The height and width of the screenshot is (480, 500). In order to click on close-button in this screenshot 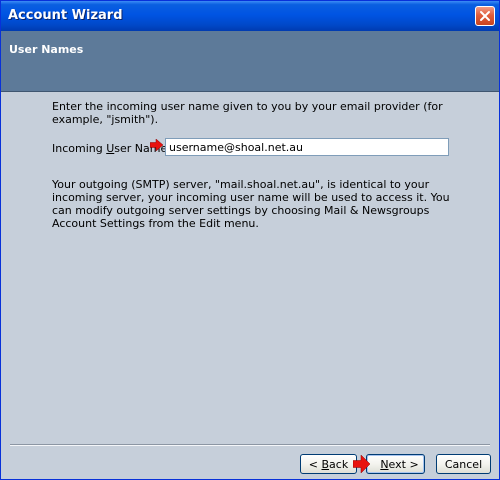, I will do `click(485, 16)`.